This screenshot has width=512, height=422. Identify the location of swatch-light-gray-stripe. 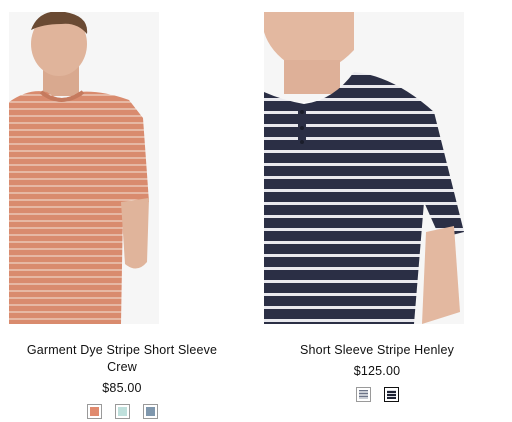
(363, 394).